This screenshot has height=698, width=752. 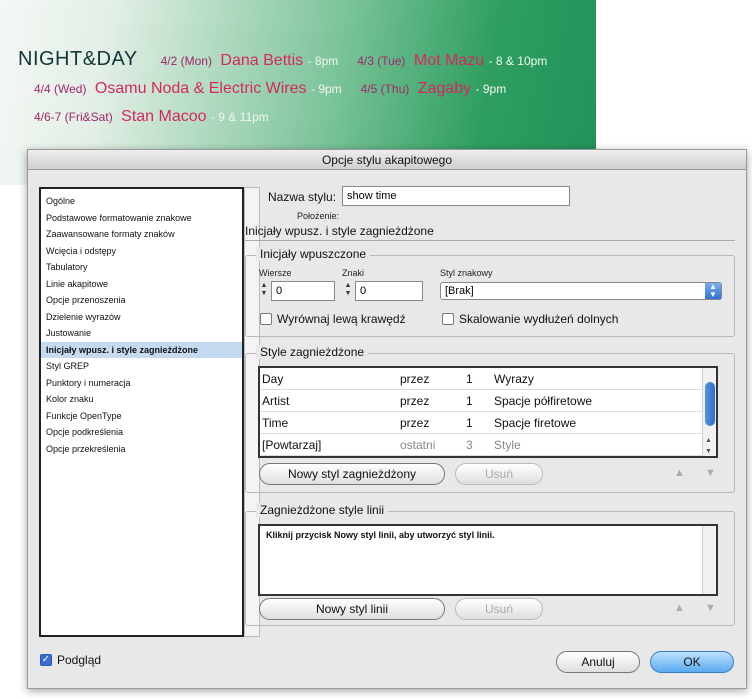 I want to click on table-scrollbar: ▲ ▼, so click(x=709, y=412).